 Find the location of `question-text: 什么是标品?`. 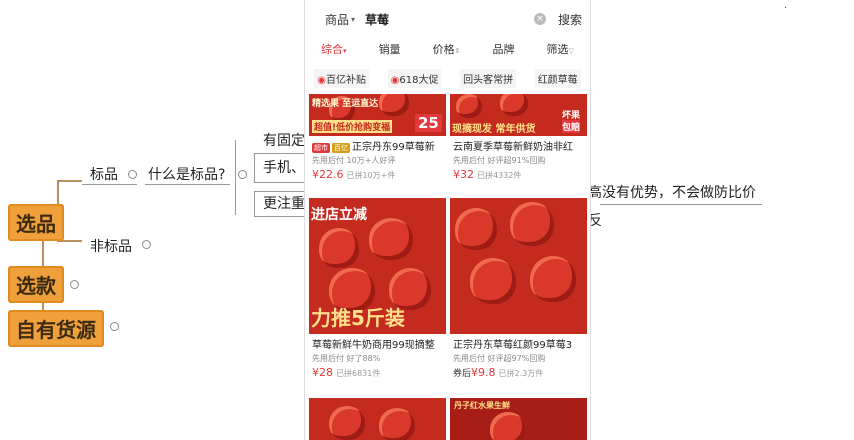

question-text: 什么是标品? is located at coordinates (186, 174).